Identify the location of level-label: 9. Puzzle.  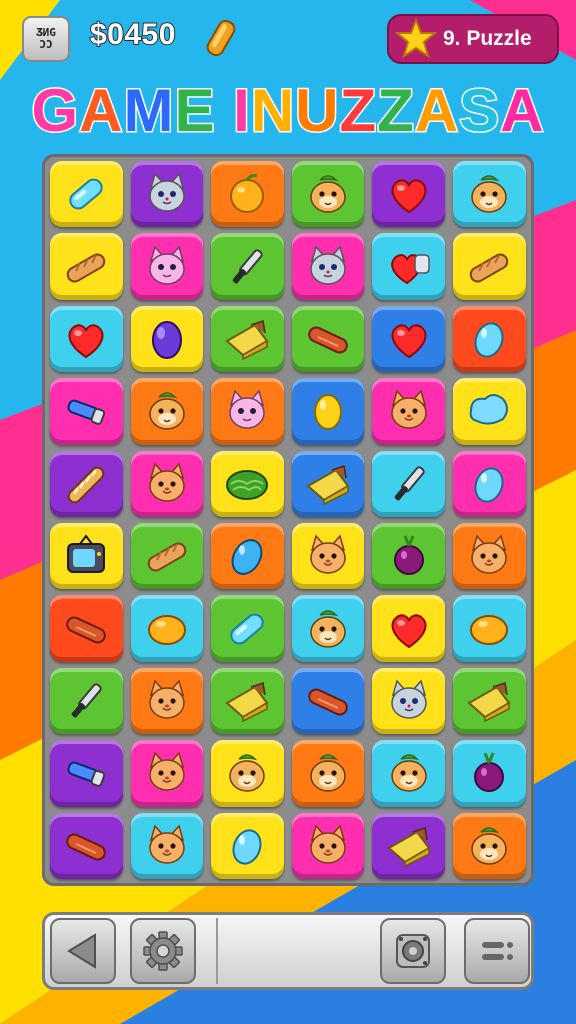
(487, 38).